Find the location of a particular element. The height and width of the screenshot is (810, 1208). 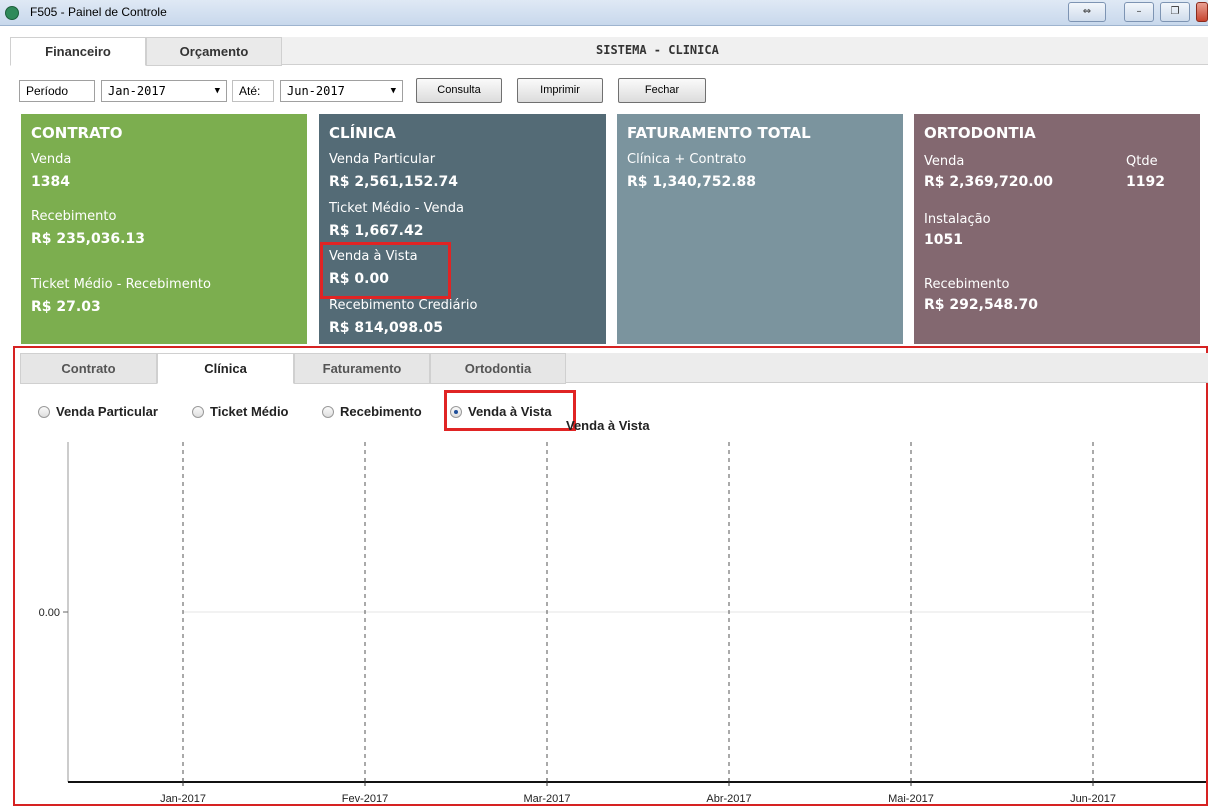

app-icon is located at coordinates (12, 13).